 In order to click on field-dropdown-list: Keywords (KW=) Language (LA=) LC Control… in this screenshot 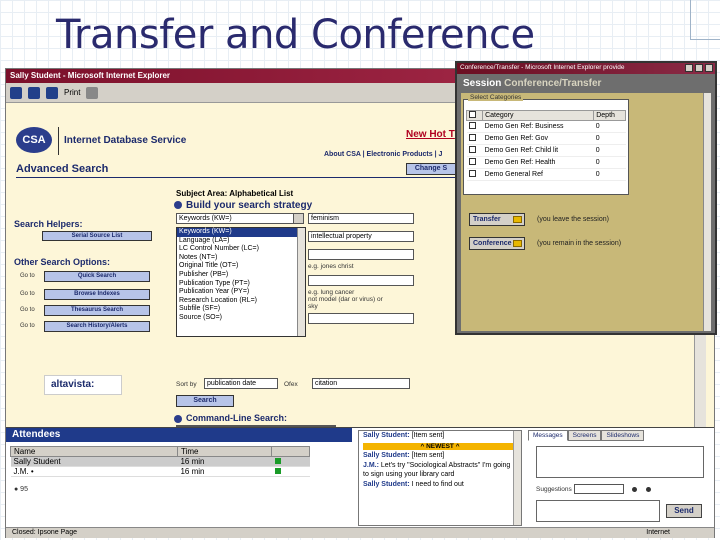, I will do `click(241, 282)`.